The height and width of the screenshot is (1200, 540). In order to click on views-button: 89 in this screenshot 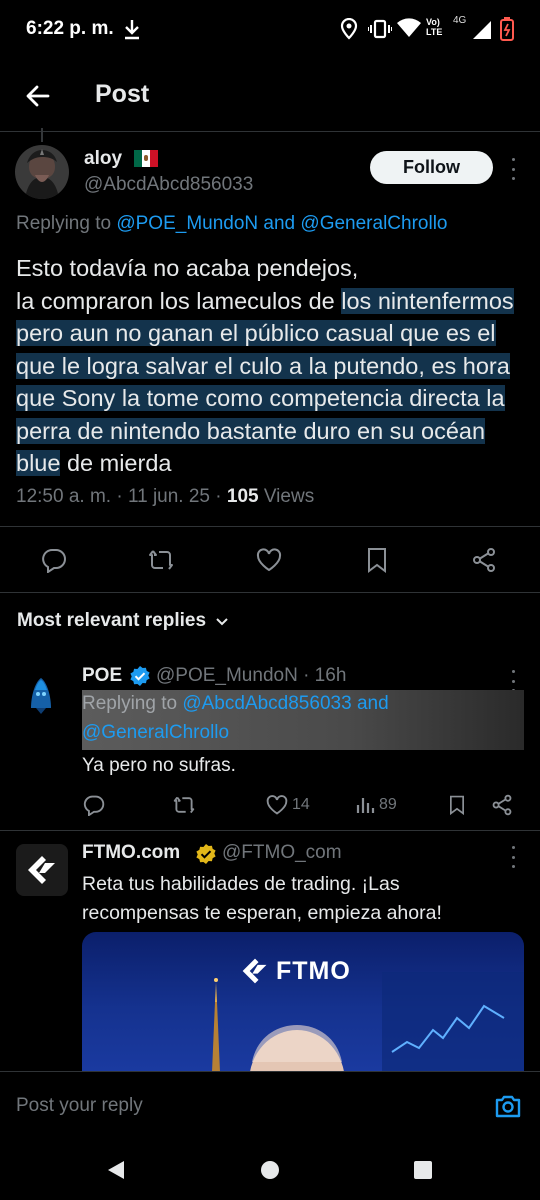, I will do `click(376, 805)`.